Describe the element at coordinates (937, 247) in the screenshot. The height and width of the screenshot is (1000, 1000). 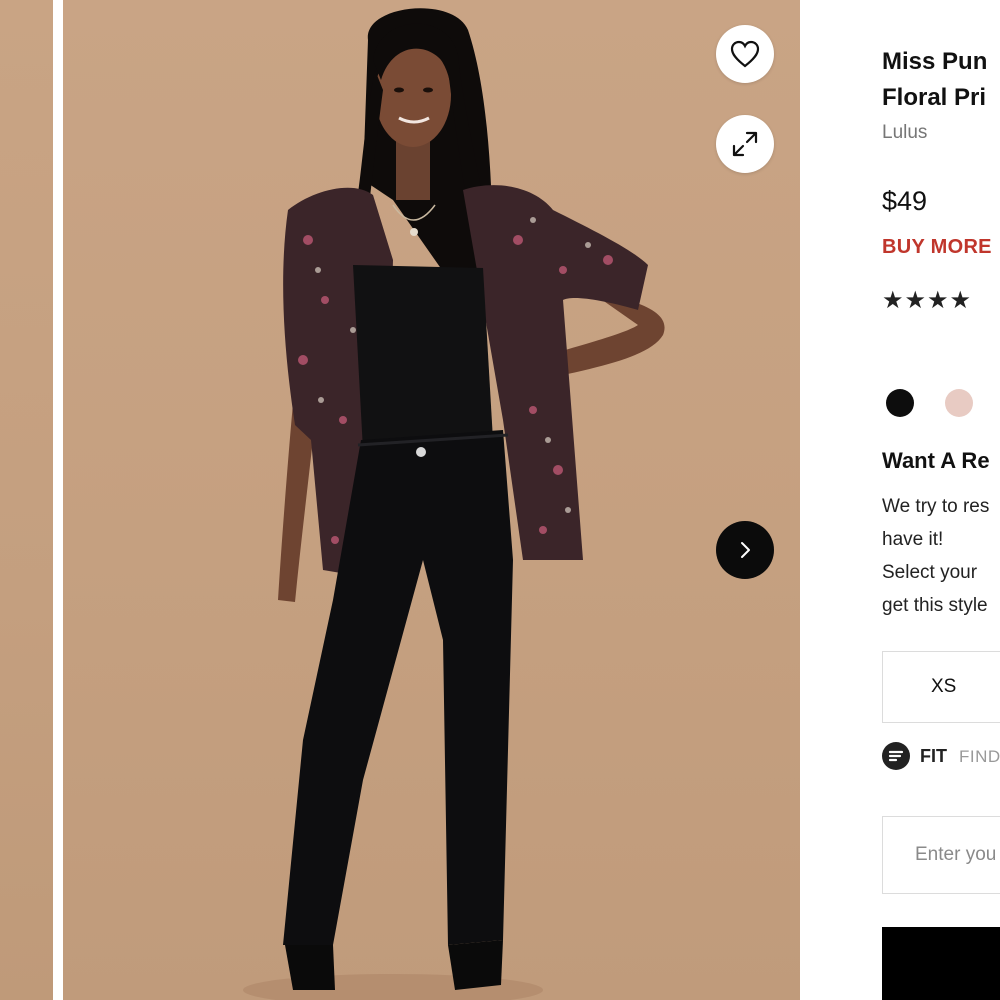
I see `promo-text: BUY MORE` at that location.